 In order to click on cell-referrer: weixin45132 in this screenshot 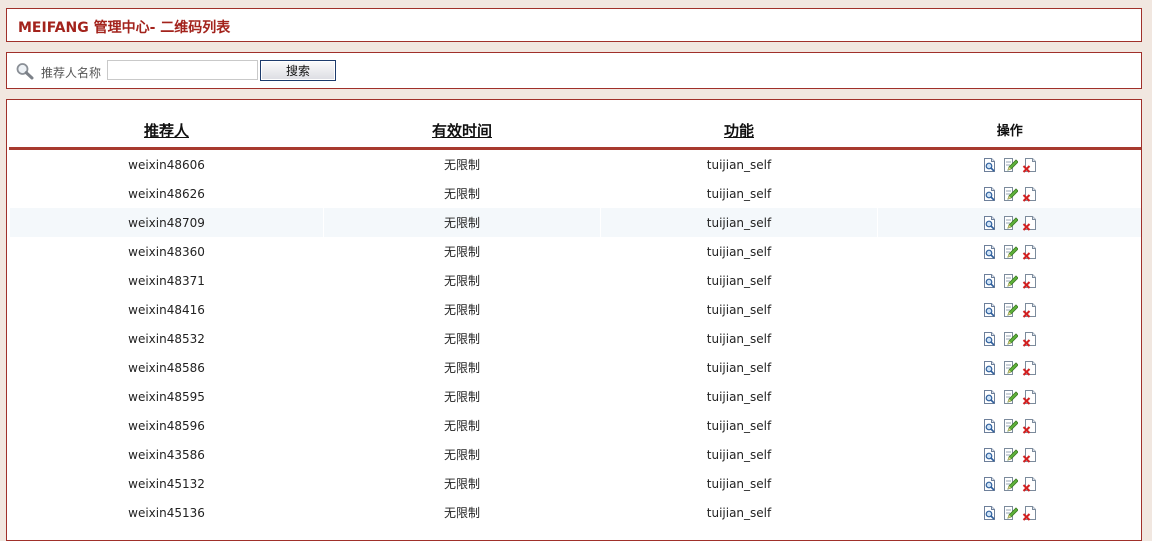, I will do `click(166, 483)`.